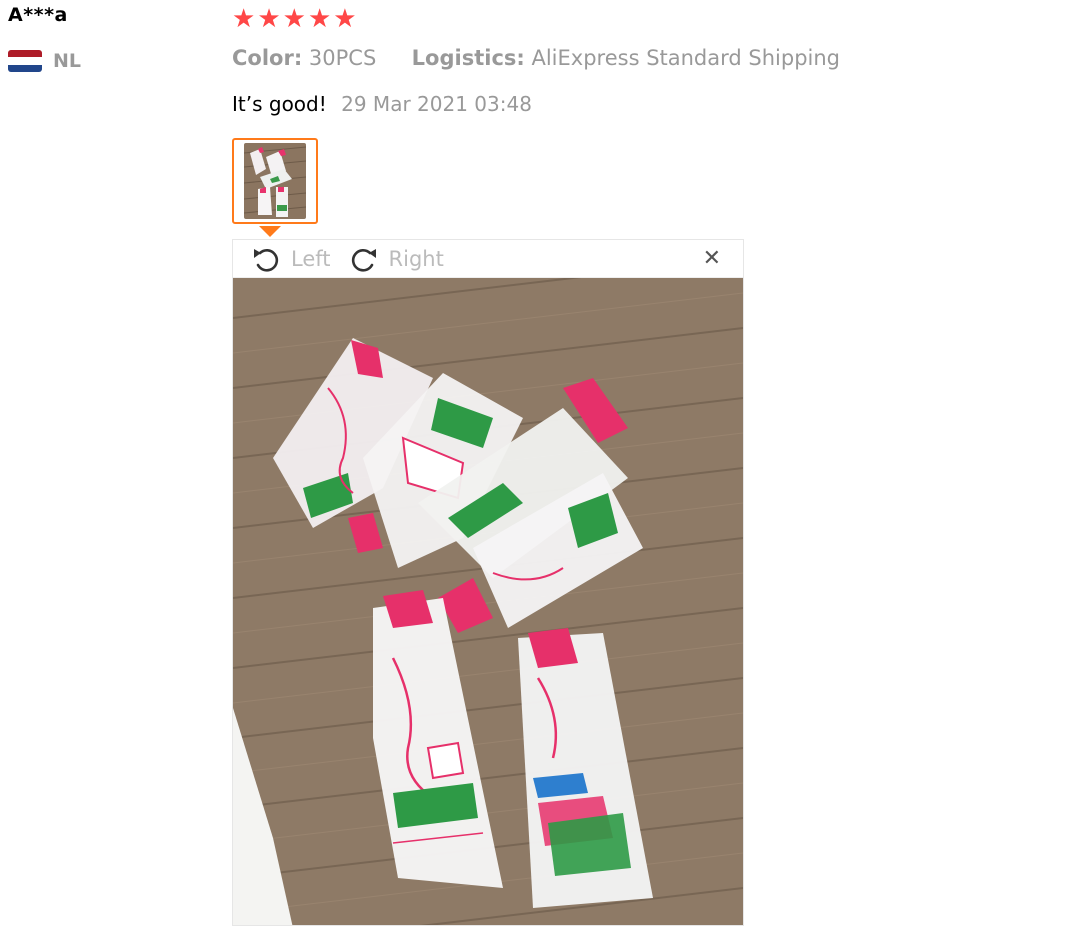  Describe the element at coordinates (44, 61) in the screenshot. I see `reviewer-country: NL` at that location.